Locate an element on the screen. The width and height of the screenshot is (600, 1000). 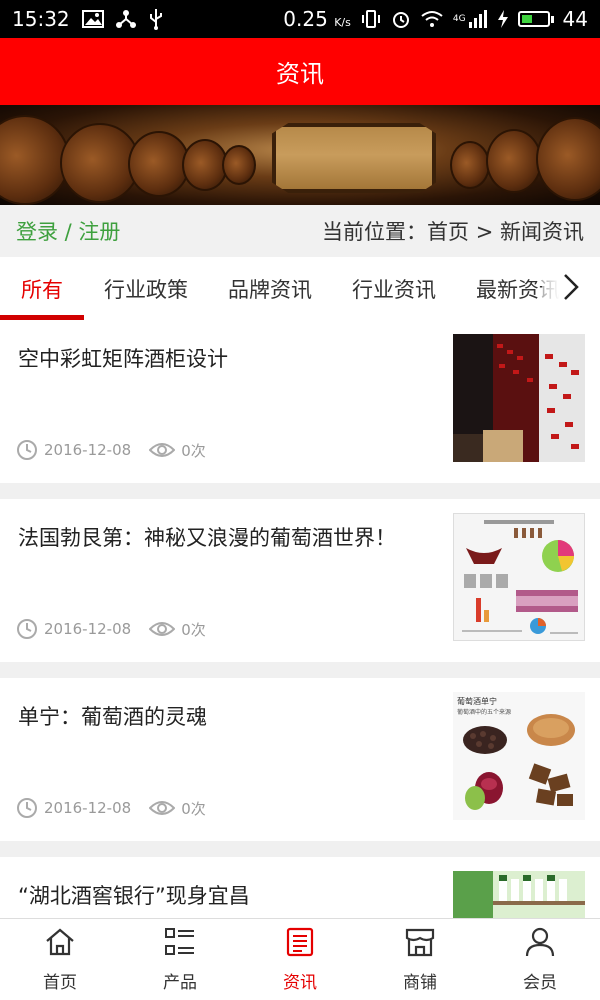
image-icon is located at coordinates (92, 19).